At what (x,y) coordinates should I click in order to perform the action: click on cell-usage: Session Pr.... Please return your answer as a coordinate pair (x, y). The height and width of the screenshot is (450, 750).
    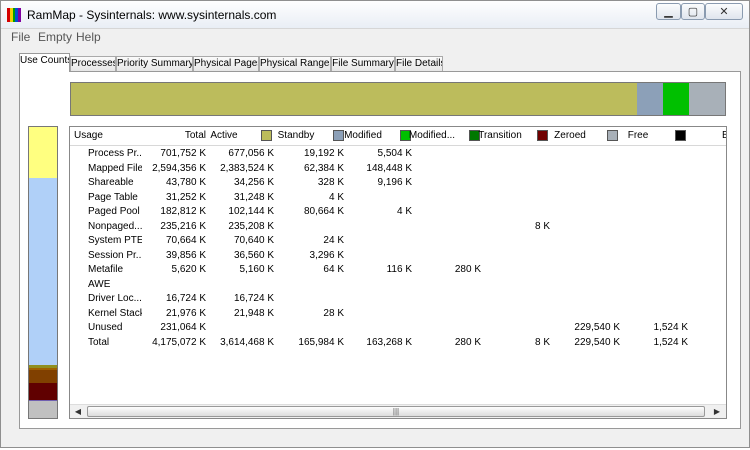
    Looking at the image, I should click on (115, 255).